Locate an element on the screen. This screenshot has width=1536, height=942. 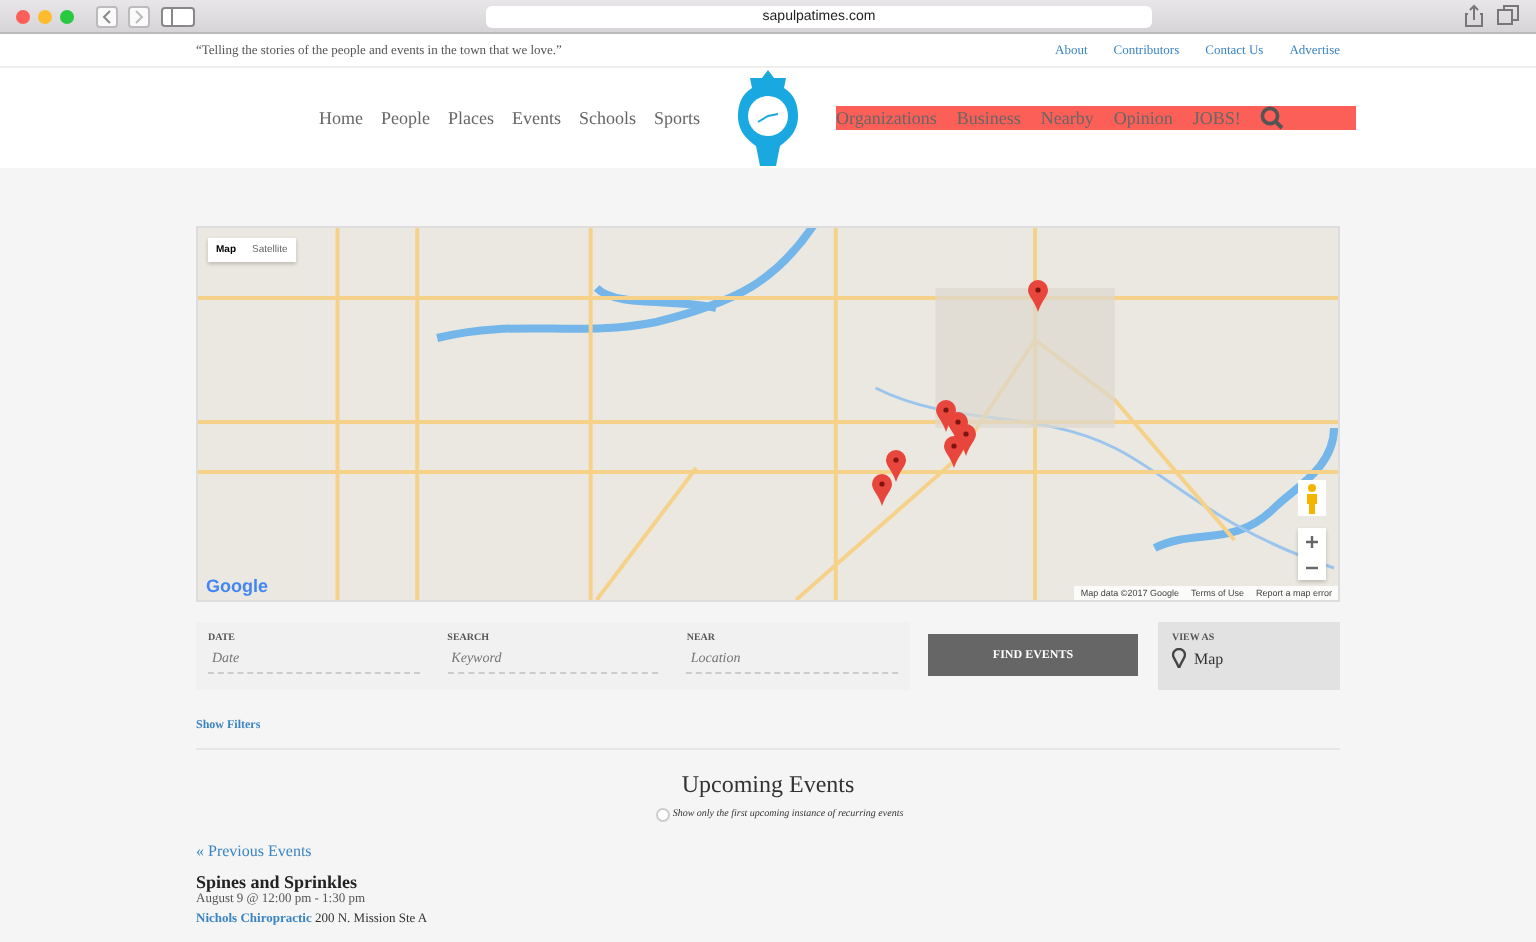
back-button is located at coordinates (107, 16).